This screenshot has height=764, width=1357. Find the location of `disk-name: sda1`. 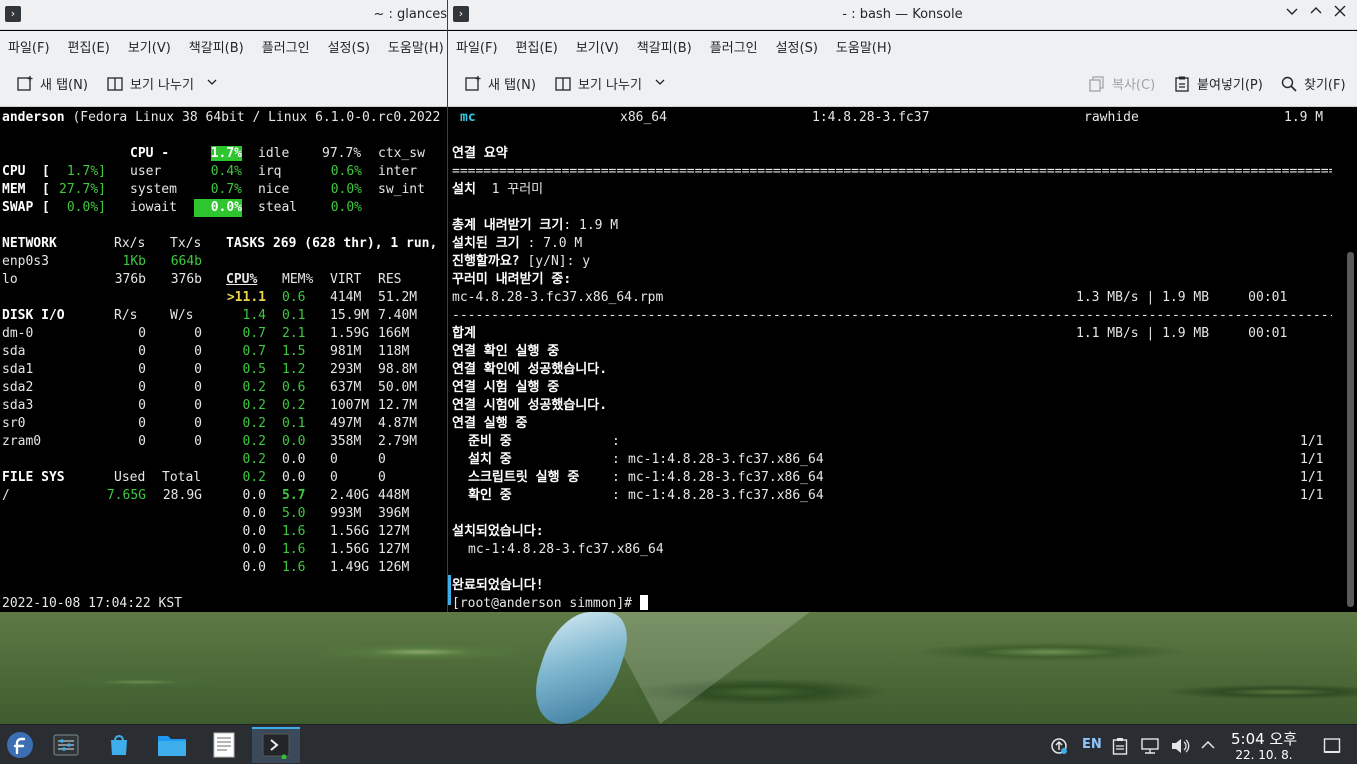

disk-name: sda1 is located at coordinates (18, 369).